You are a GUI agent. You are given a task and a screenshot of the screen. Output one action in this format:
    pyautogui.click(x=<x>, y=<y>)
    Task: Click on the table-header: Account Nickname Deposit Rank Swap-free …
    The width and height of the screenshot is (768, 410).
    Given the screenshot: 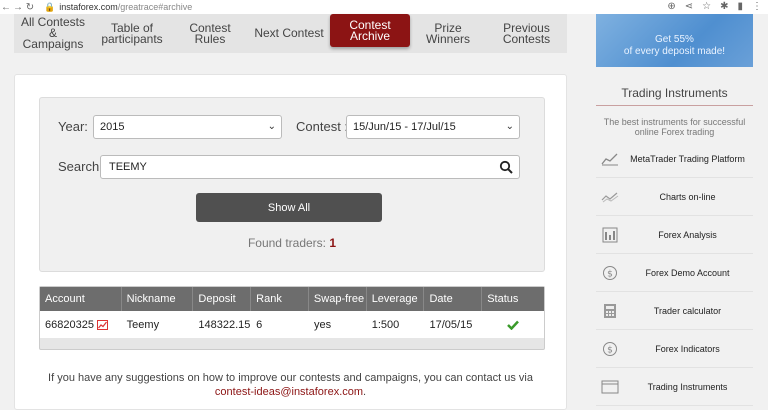 What is the action you would take?
    pyautogui.click(x=292, y=299)
    